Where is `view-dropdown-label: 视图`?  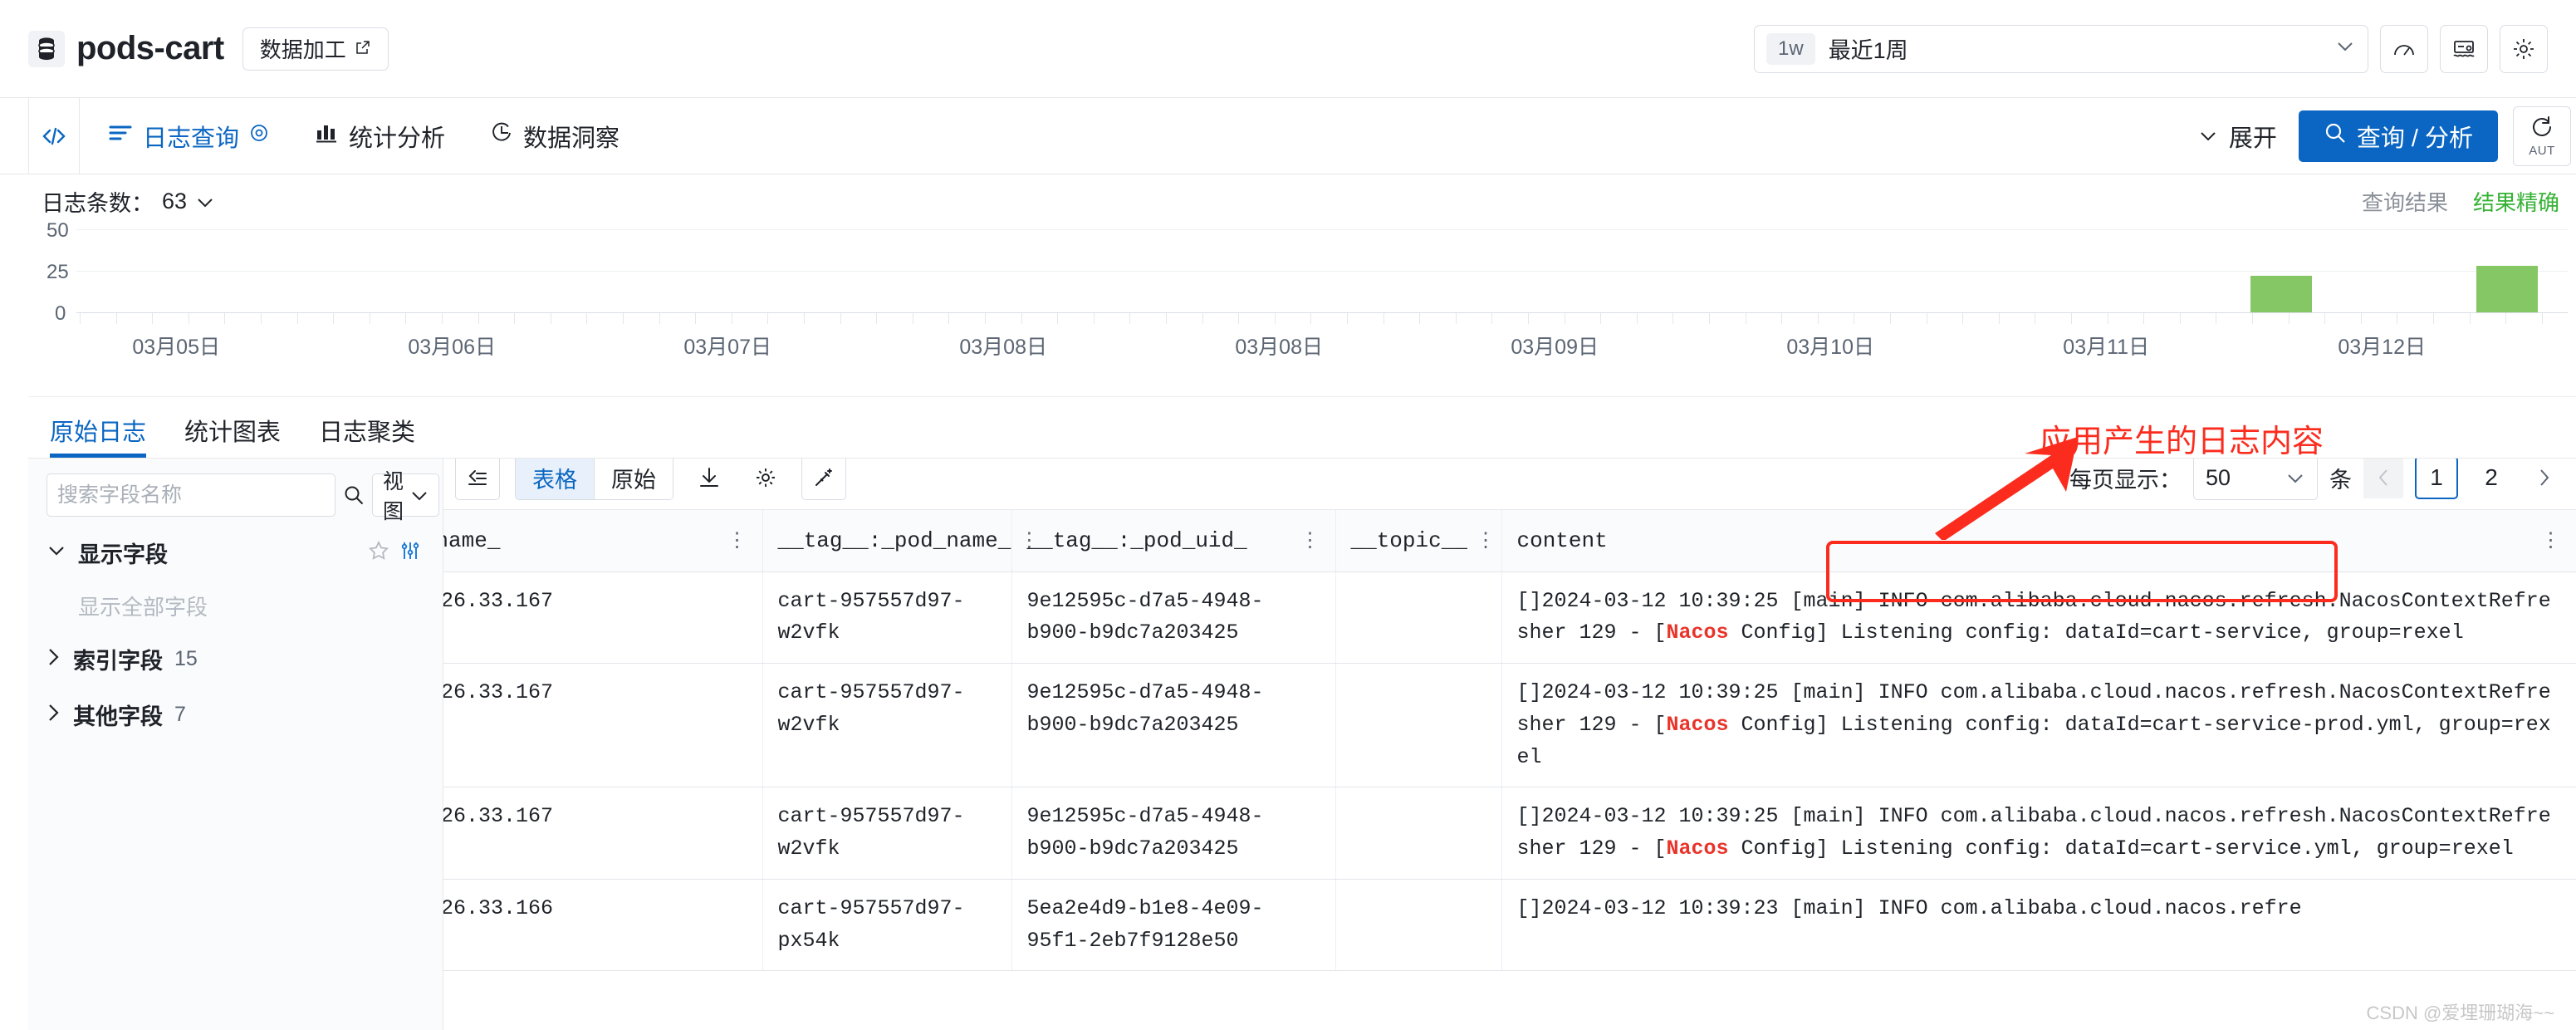
view-dropdown-label: 视图 is located at coordinates (394, 496).